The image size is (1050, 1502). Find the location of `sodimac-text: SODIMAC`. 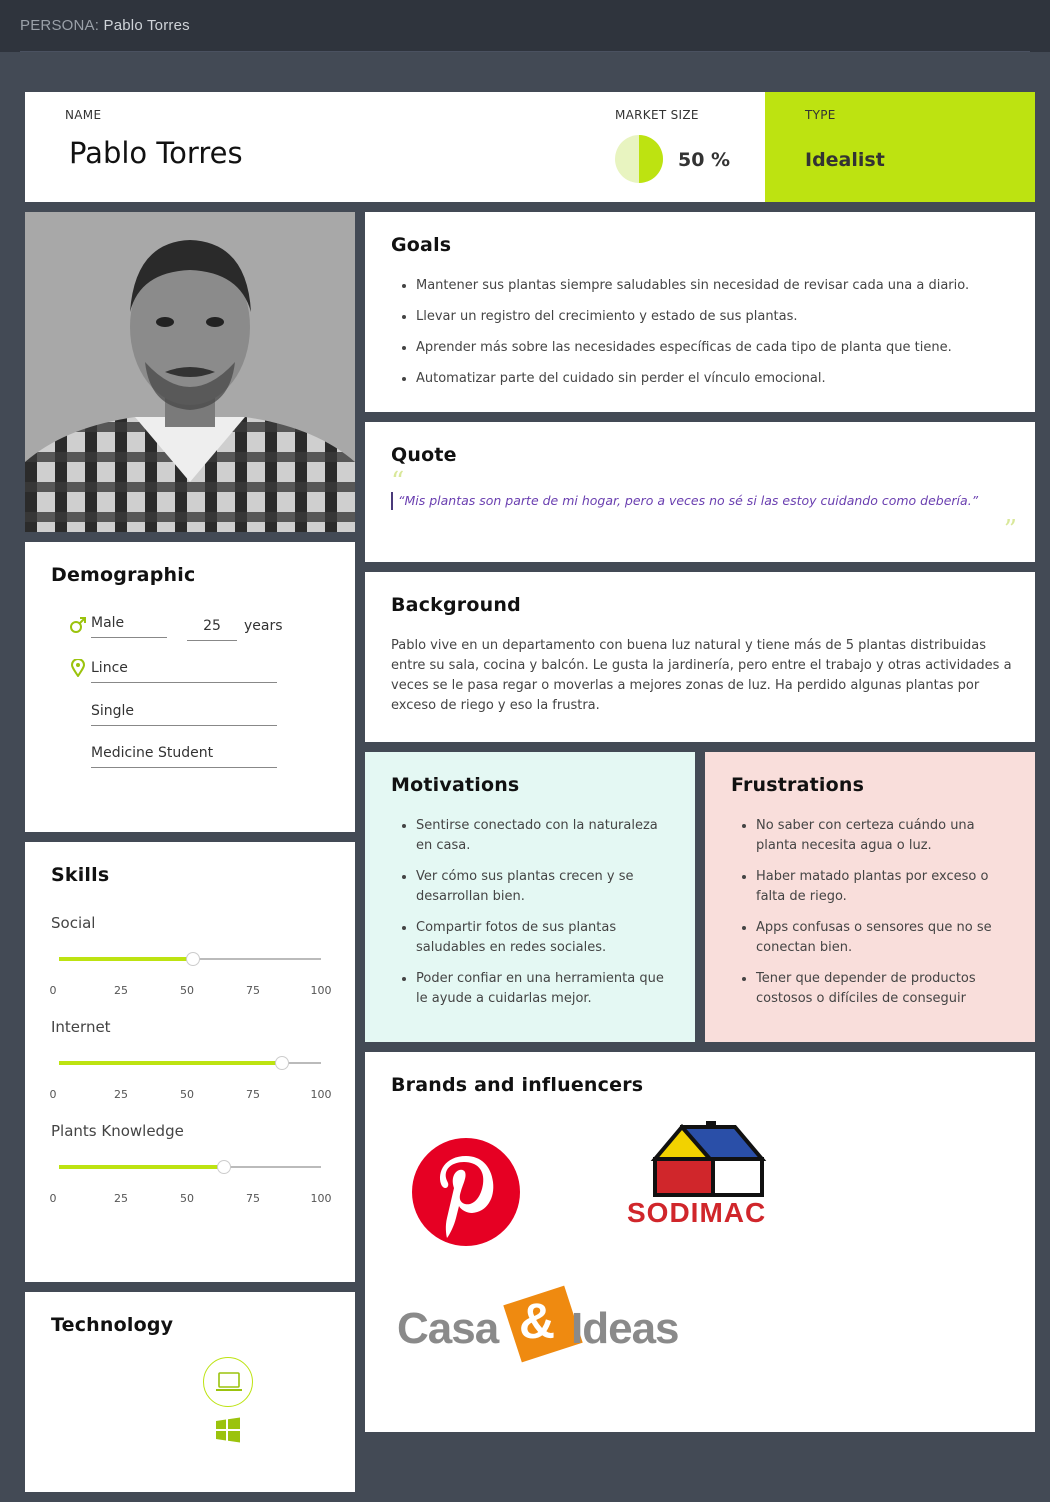

sodimac-text: SODIMAC is located at coordinates (697, 1212).